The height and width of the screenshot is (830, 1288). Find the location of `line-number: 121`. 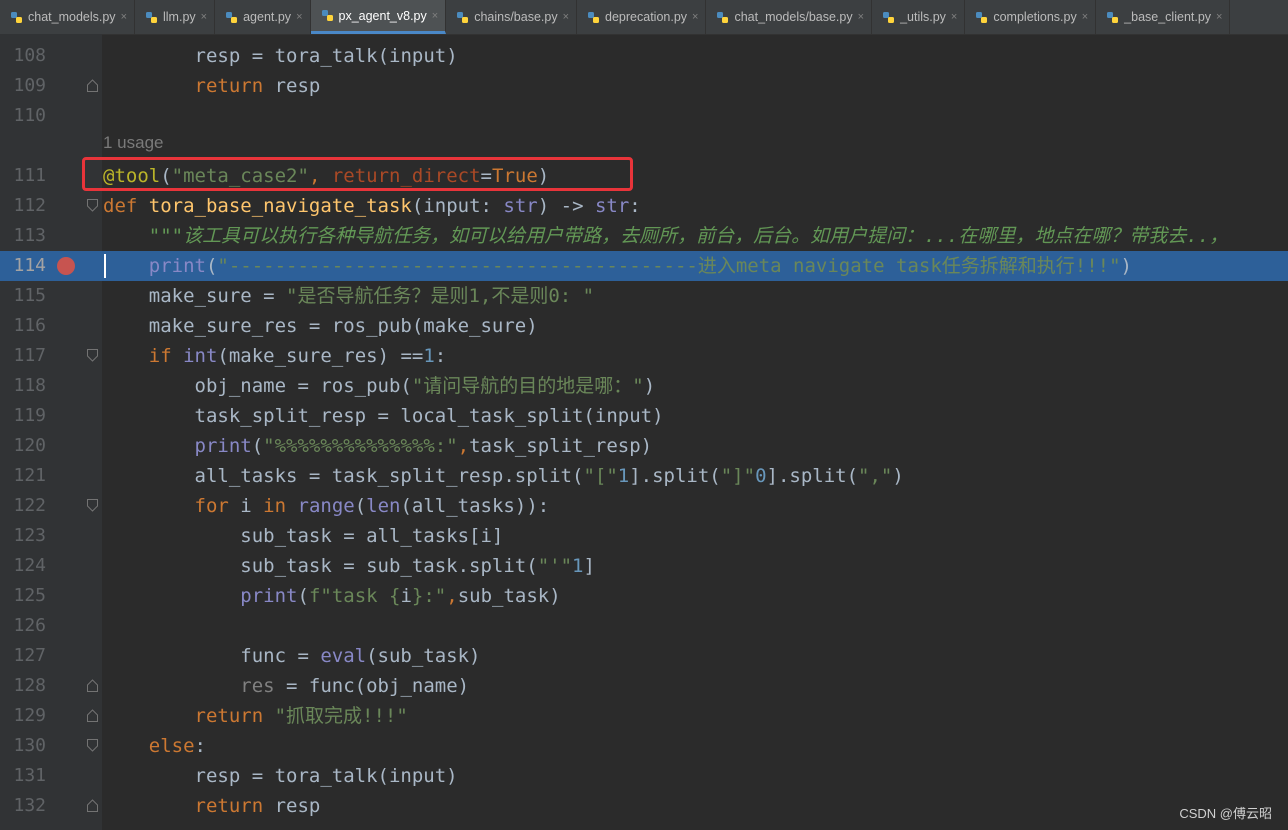

line-number: 121 is located at coordinates (23, 476).